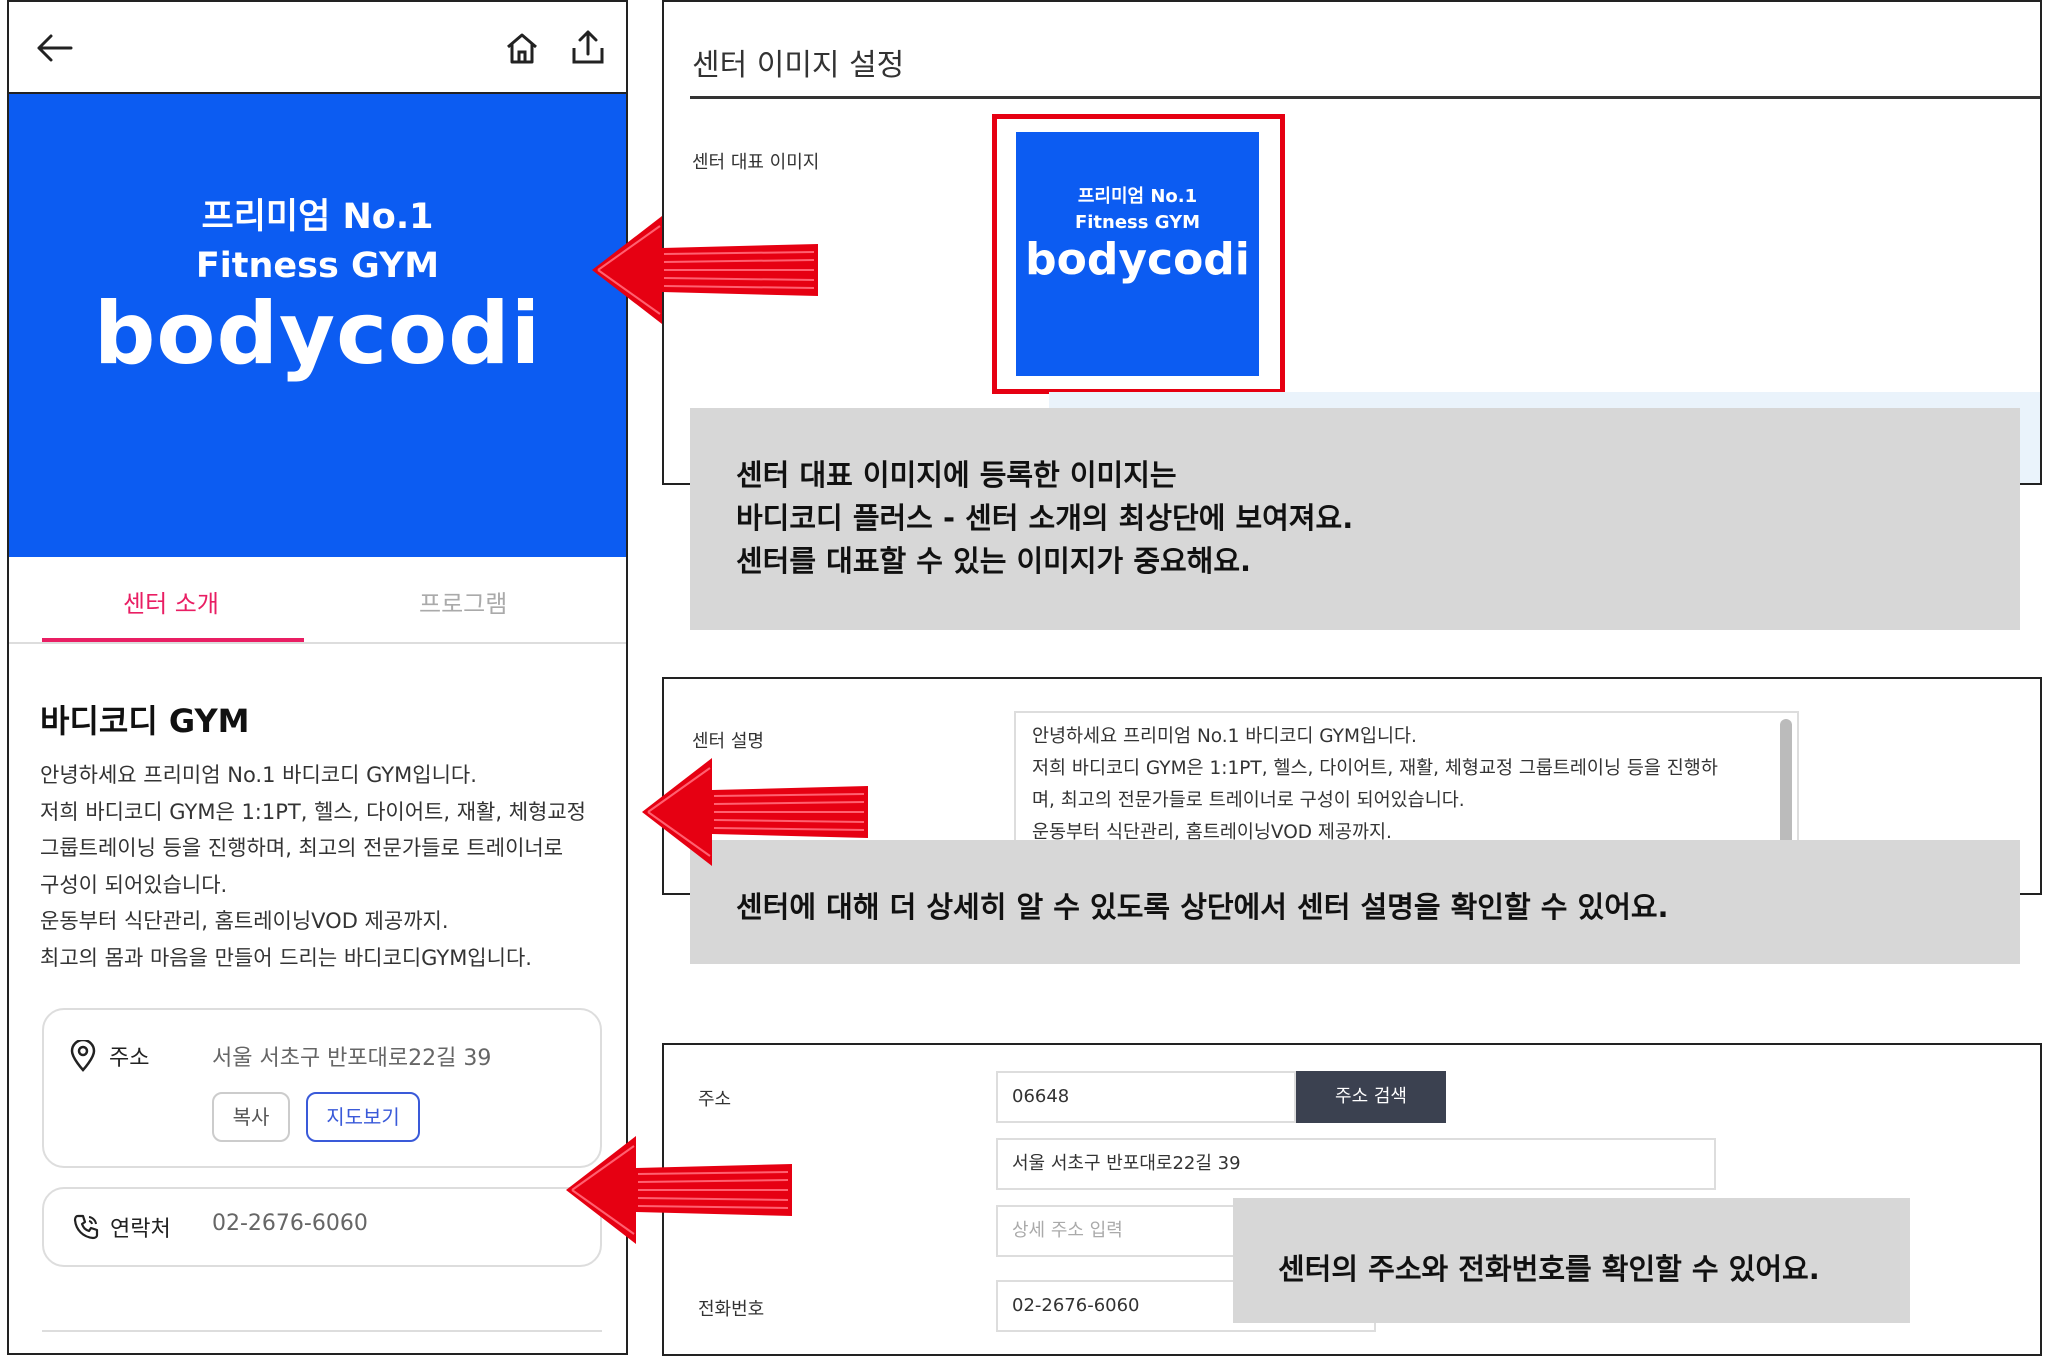  I want to click on address-label: 주소, so click(129, 1058).